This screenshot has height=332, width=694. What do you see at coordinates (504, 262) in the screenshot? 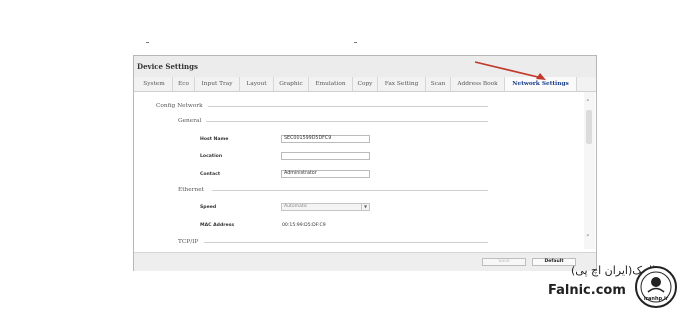
I see `save-button: Save` at bounding box center [504, 262].